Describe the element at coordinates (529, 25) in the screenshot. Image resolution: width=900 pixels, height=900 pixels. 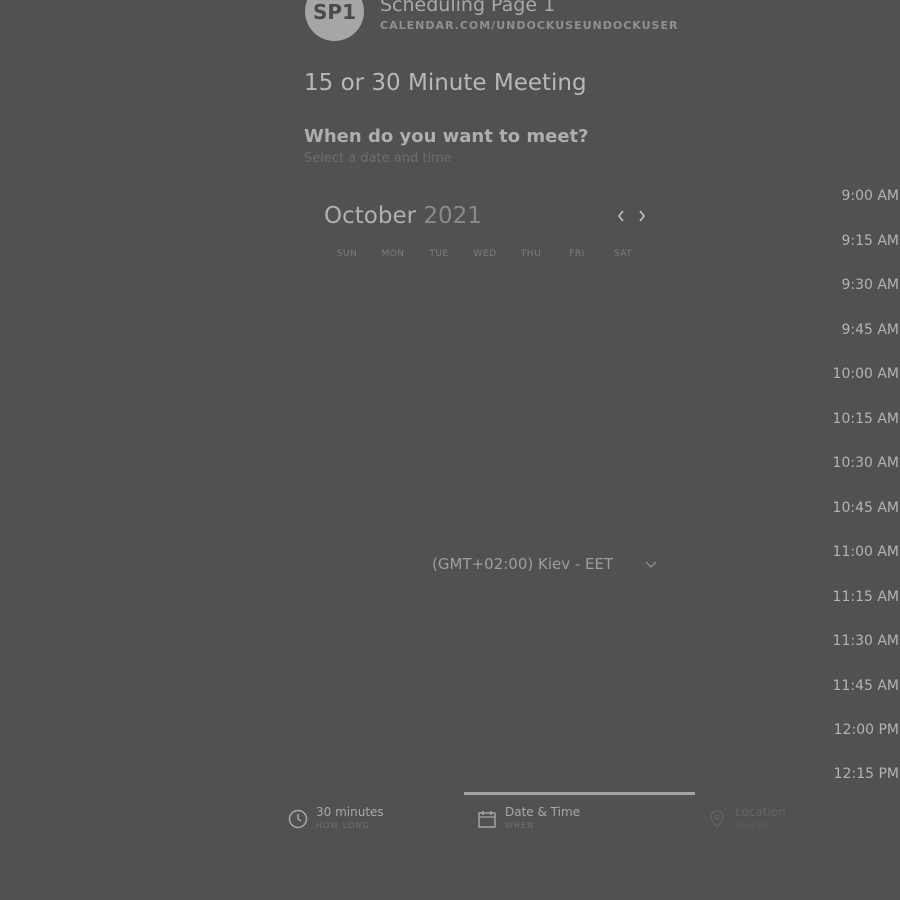
I see `scheduling-page-url: CALENDAR.COM/UNDOCKUSEUNDOCKUSER` at that location.